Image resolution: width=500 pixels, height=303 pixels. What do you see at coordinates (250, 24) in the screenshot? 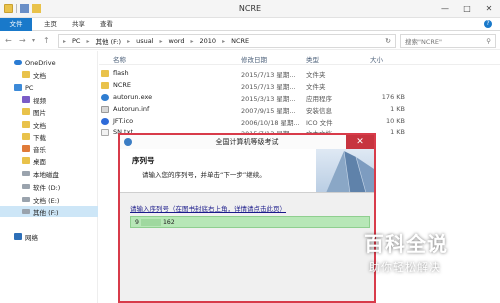
I see `ribbon: 文件 主页 共享 查看 ?` at bounding box center [250, 24].